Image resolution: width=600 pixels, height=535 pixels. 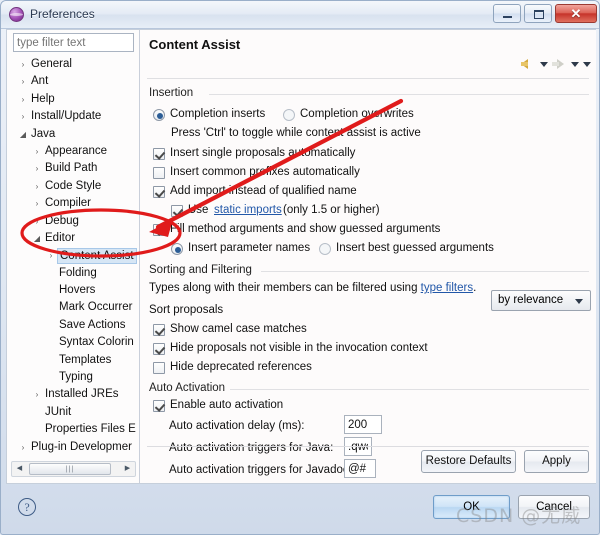 What do you see at coordinates (468, 461) in the screenshot?
I see `restore-defaults-button: Restore Defaults` at bounding box center [468, 461].